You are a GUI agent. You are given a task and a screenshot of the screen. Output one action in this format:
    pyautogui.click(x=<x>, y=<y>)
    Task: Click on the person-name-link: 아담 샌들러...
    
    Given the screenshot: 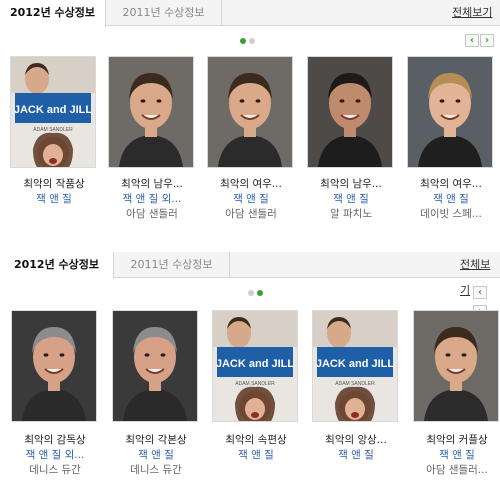 What is the action you would take?
    pyautogui.click(x=454, y=469)
    